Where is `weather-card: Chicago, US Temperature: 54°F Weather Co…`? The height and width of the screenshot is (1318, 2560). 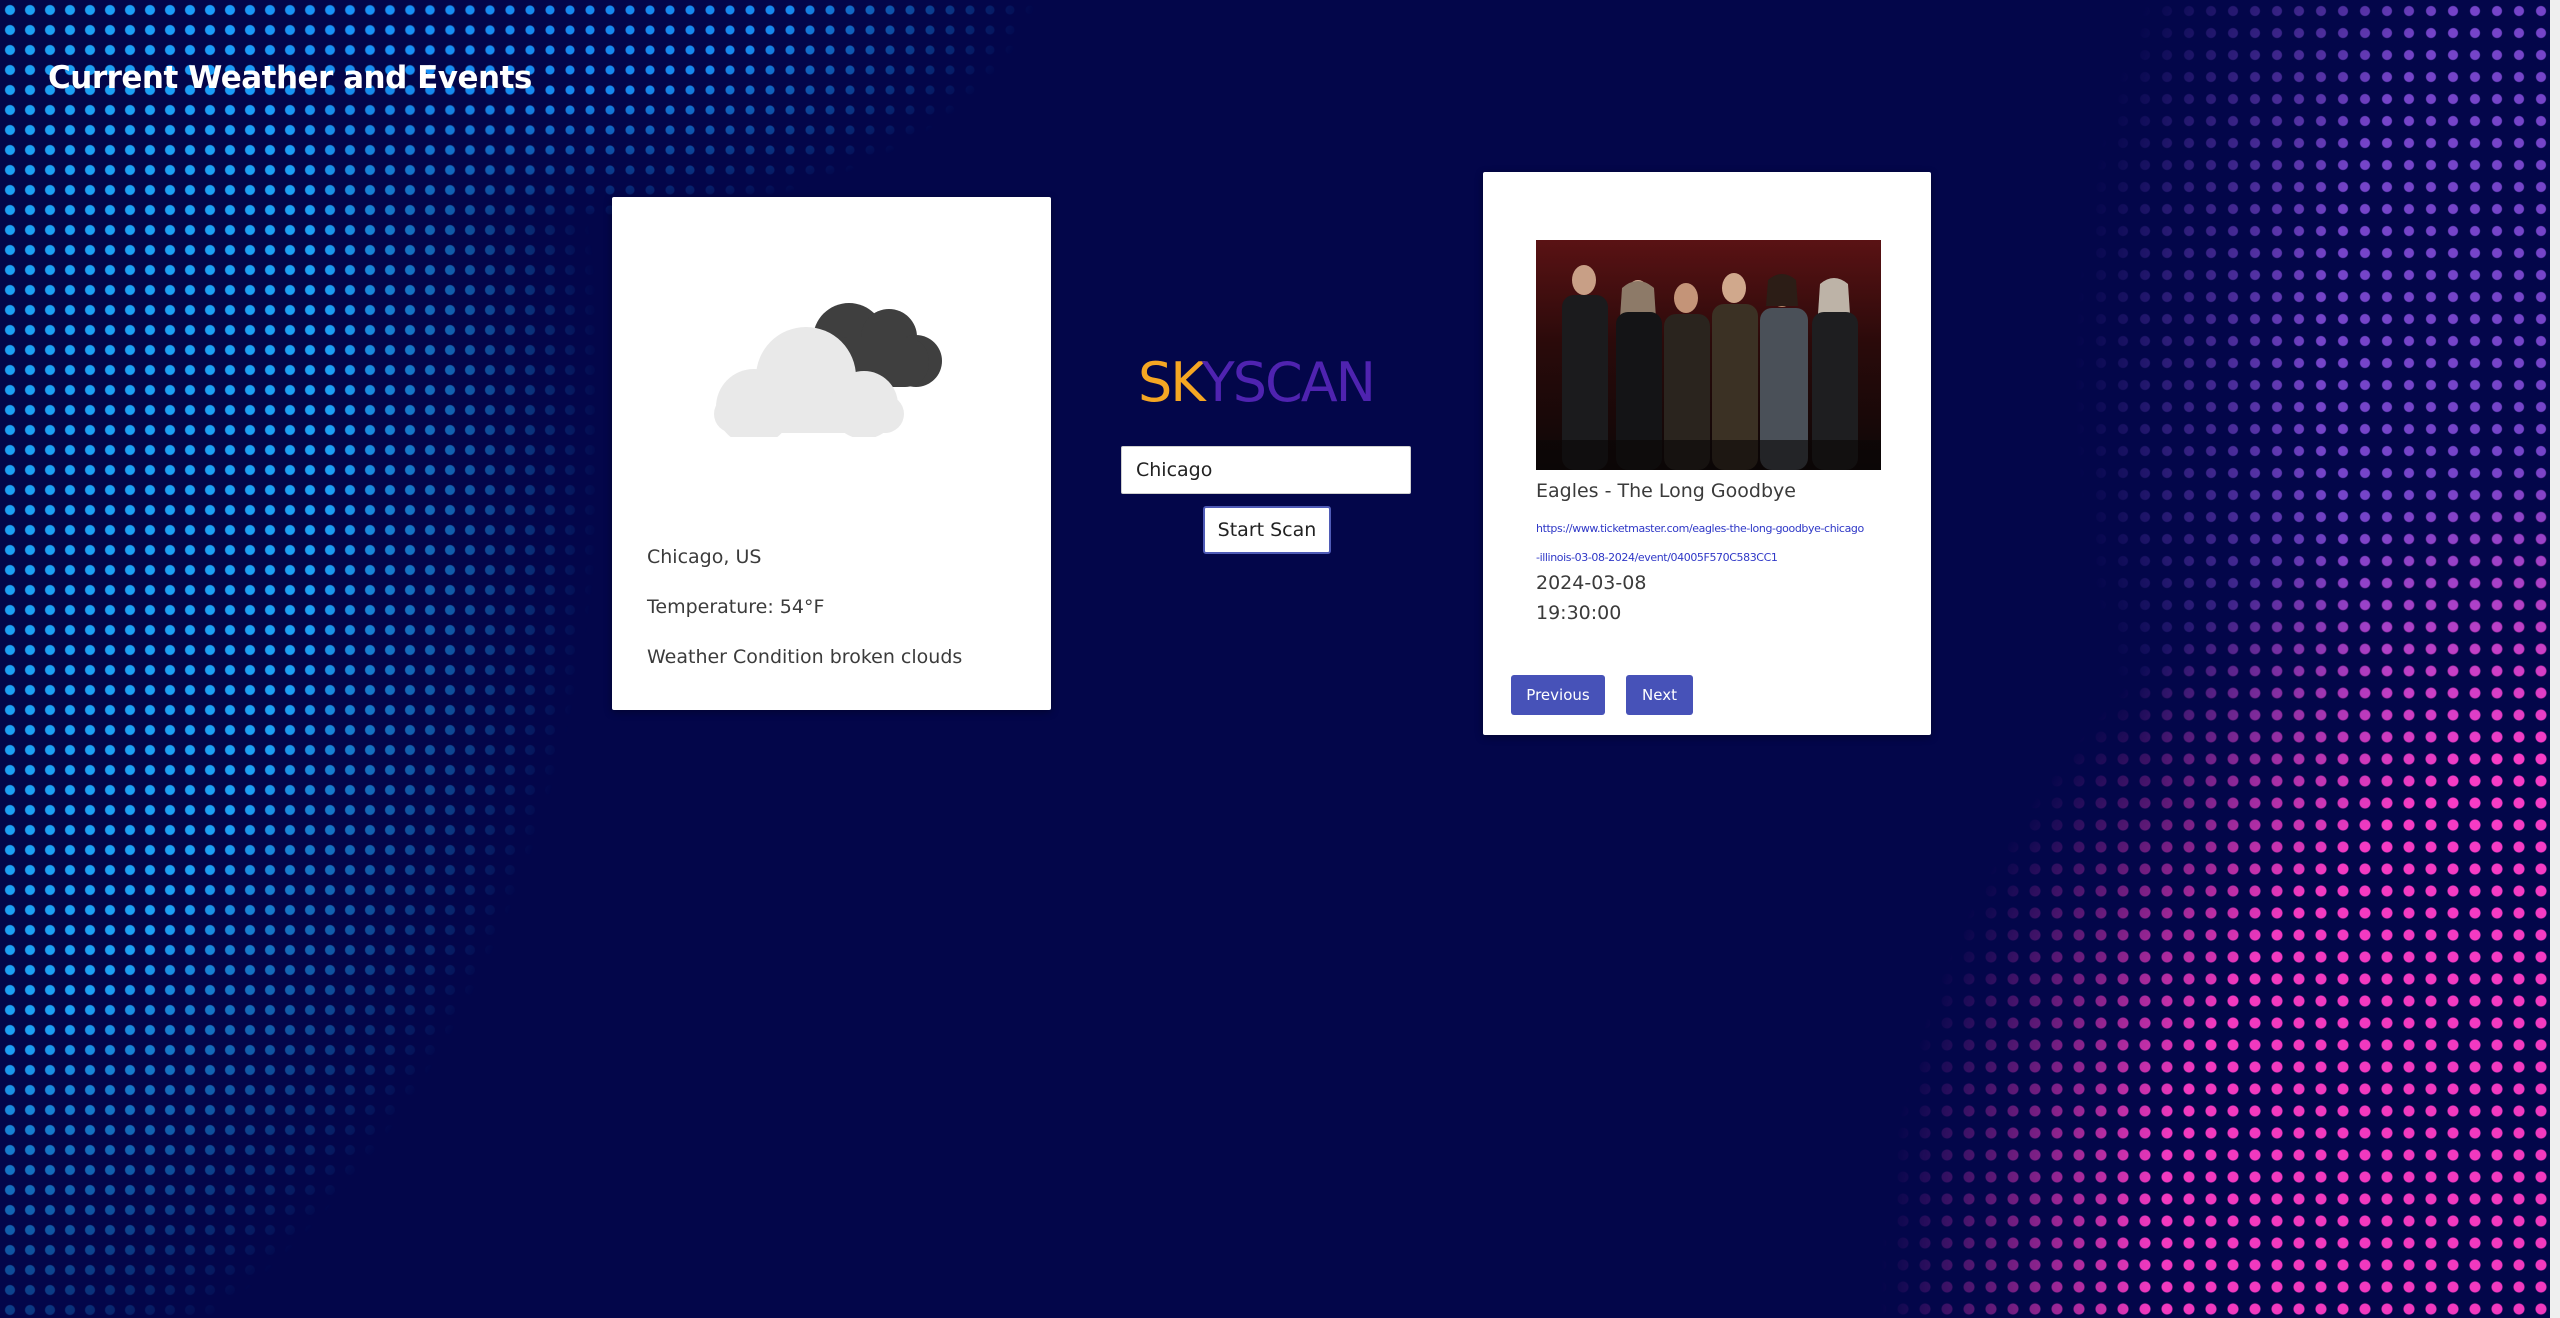
weather-card: Chicago, US Temperature: 54°F Weather Co… is located at coordinates (831, 453).